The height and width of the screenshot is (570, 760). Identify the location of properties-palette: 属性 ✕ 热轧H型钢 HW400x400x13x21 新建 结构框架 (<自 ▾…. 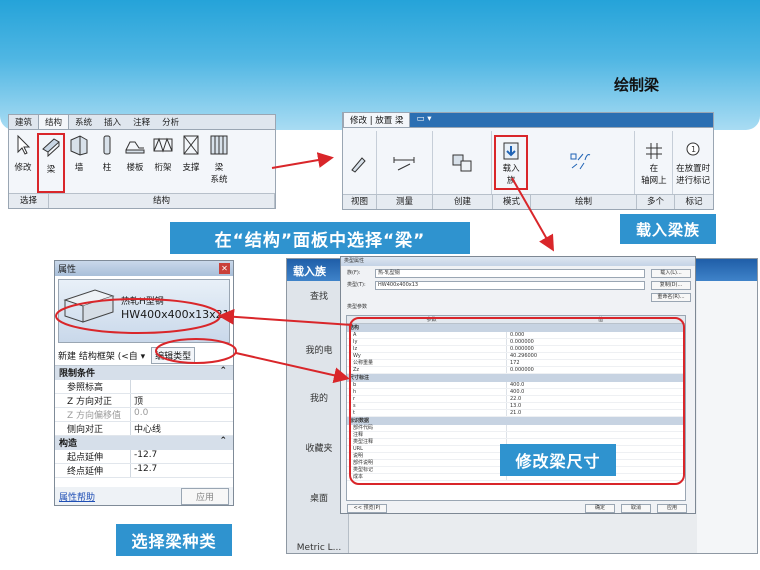
(144, 383).